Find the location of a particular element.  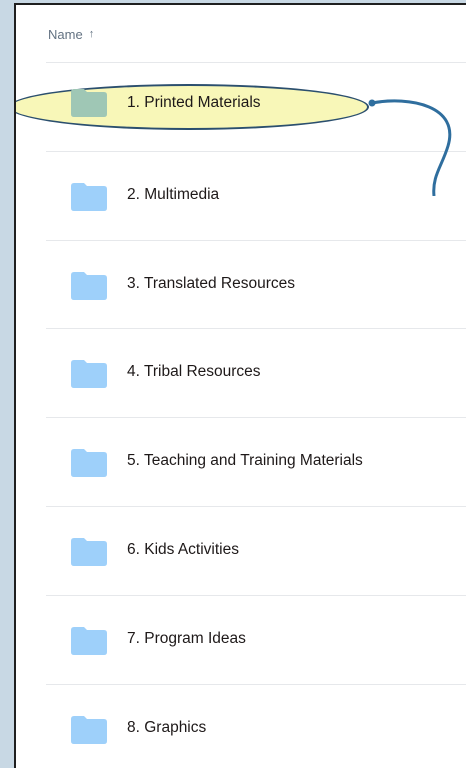

folder-row-multimedia: 2. Multimedia is located at coordinates (241, 196).